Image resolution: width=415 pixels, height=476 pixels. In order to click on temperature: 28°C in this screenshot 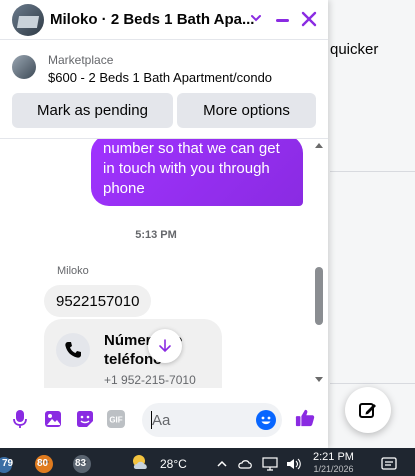, I will do `click(173, 464)`.